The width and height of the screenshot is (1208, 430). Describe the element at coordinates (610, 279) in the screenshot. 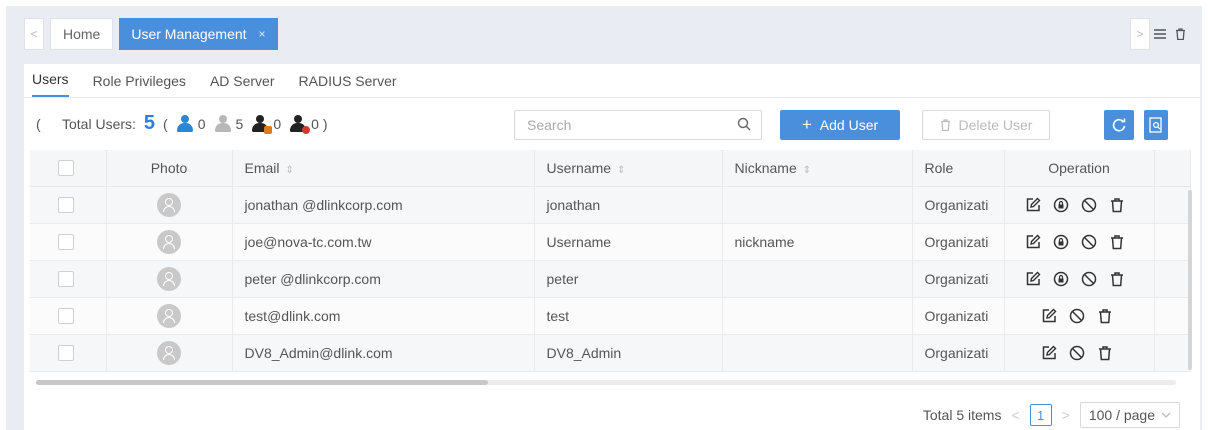

I see `table-row: peter @dlinkcorp.com peter Organizati` at that location.